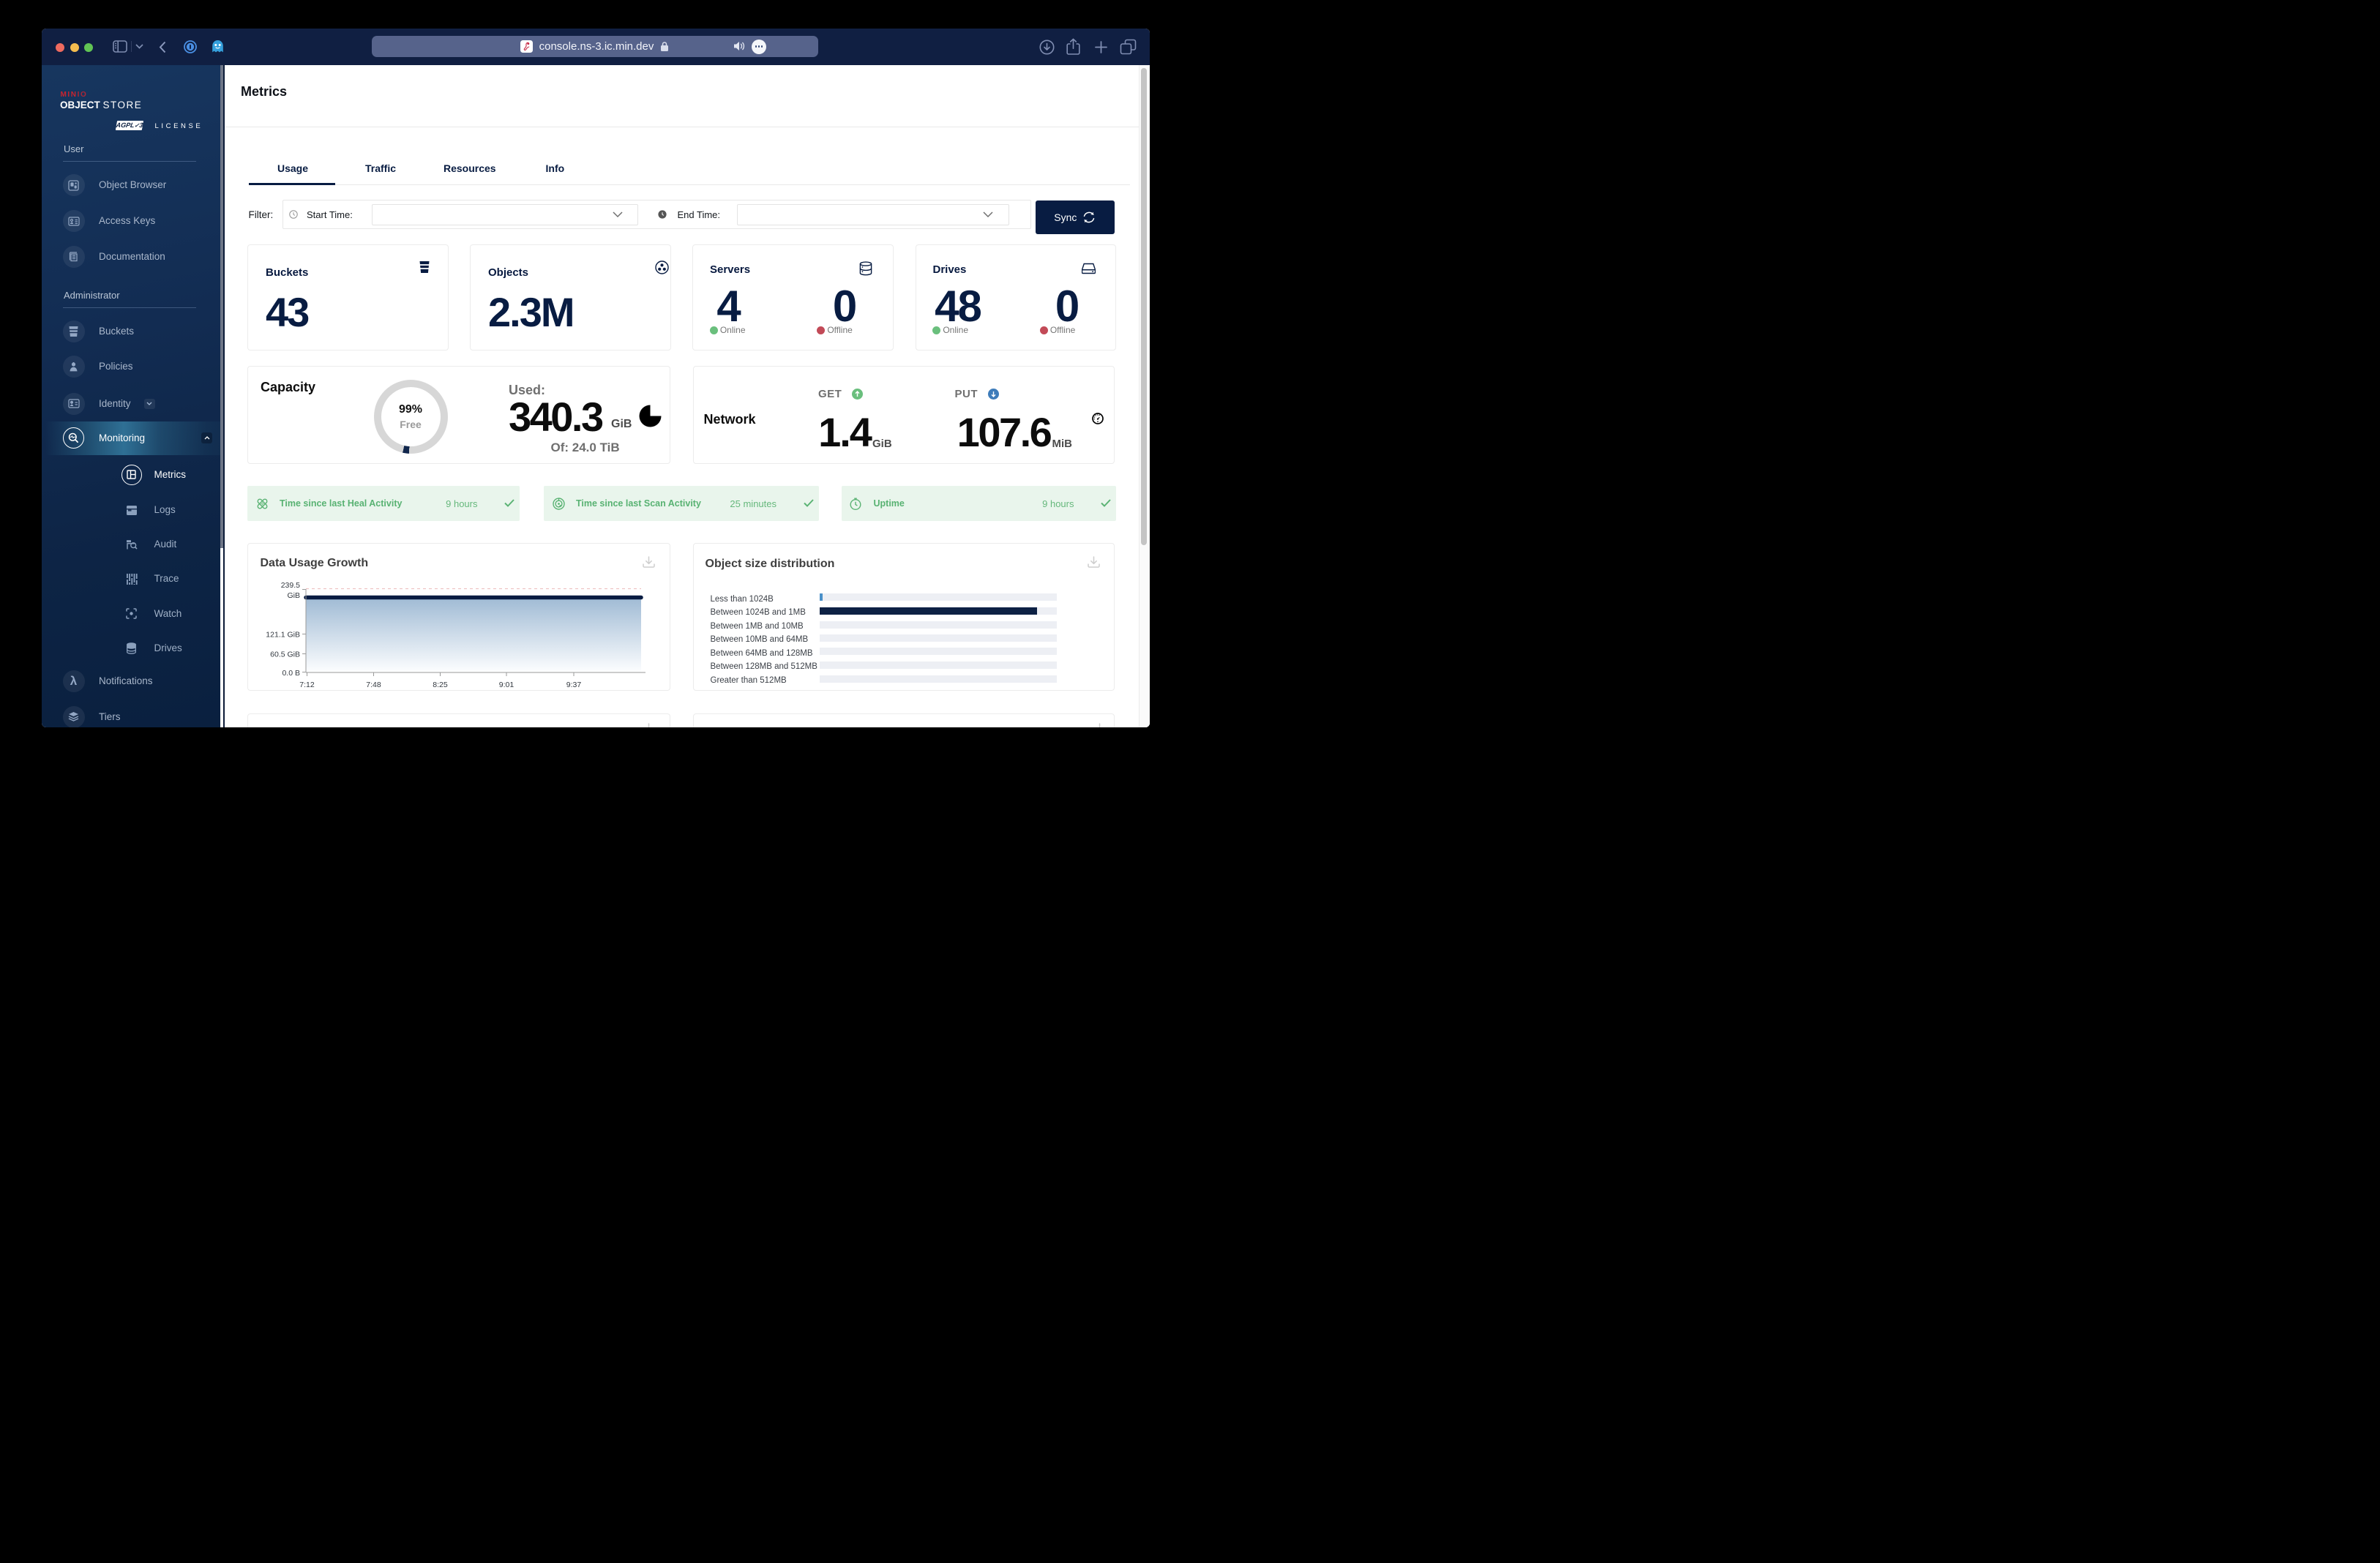  What do you see at coordinates (307, 685) in the screenshot?
I see `svg-text: 7:12` at bounding box center [307, 685].